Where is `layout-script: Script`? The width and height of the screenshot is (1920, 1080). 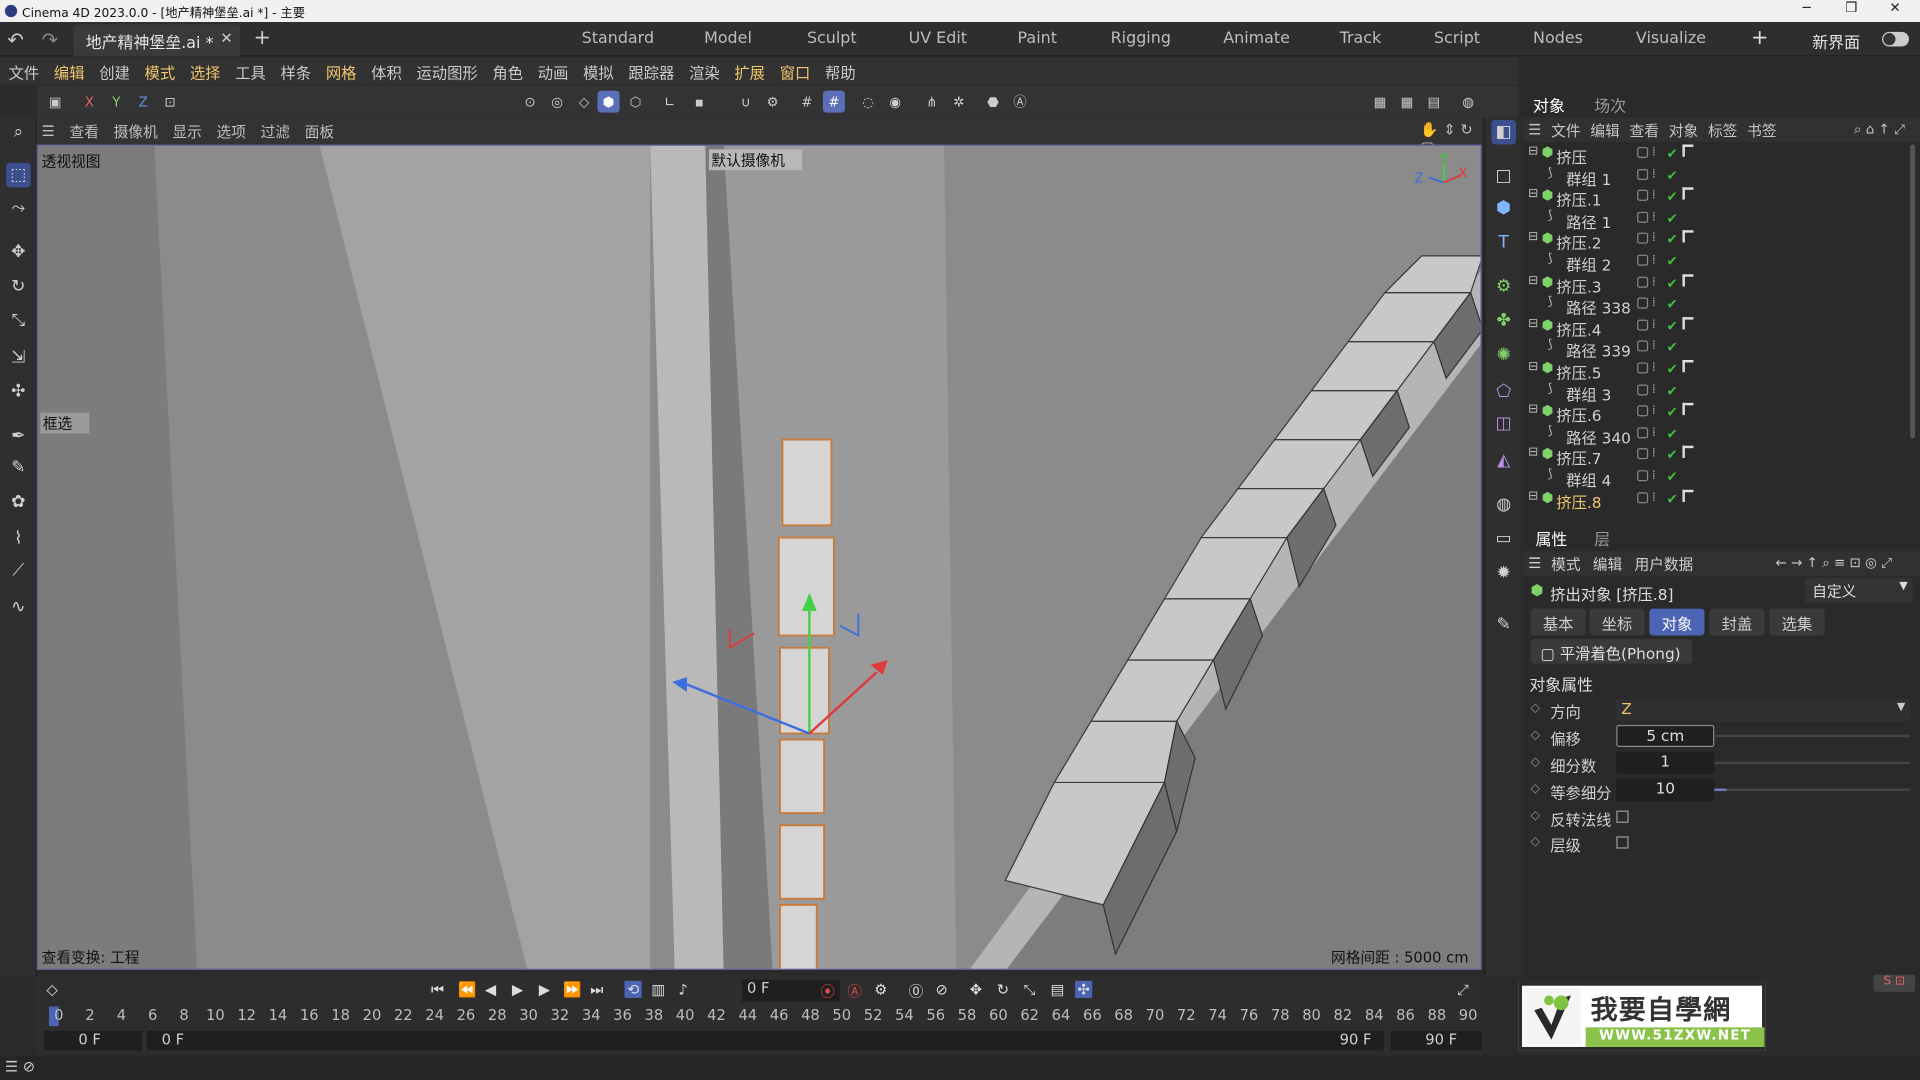
layout-script: Script is located at coordinates (1457, 38).